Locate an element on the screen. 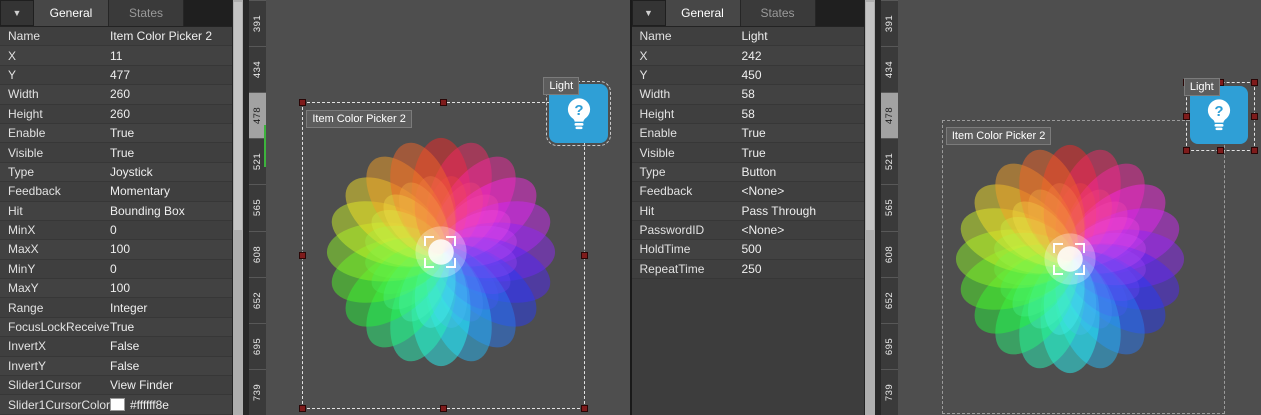 The height and width of the screenshot is (415, 1261). property-value: 250 is located at coordinates (803, 269).